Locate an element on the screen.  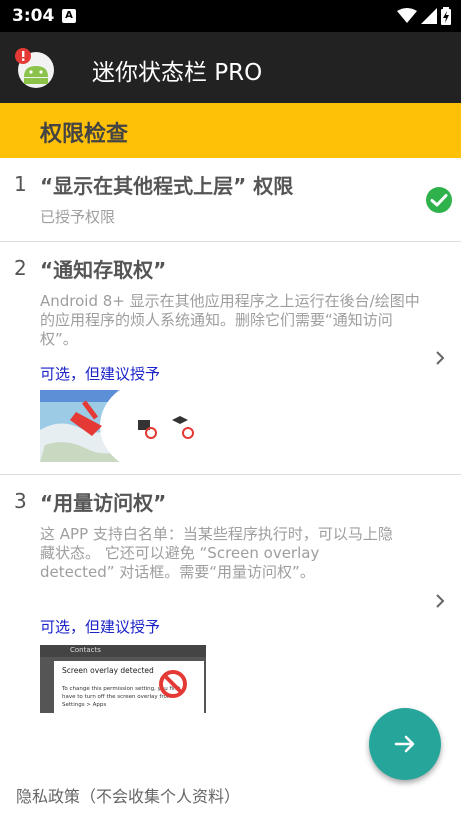
privacy-policy-link: 隐私政策（不会收集个人资料） is located at coordinates (128, 795).